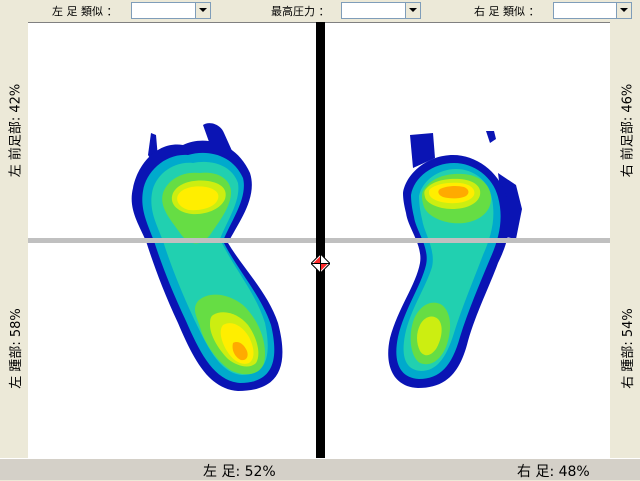 The width and height of the screenshot is (640, 481). Describe the element at coordinates (239, 472) in the screenshot. I see `left-foot-percentage: 左 足: 52%` at that location.